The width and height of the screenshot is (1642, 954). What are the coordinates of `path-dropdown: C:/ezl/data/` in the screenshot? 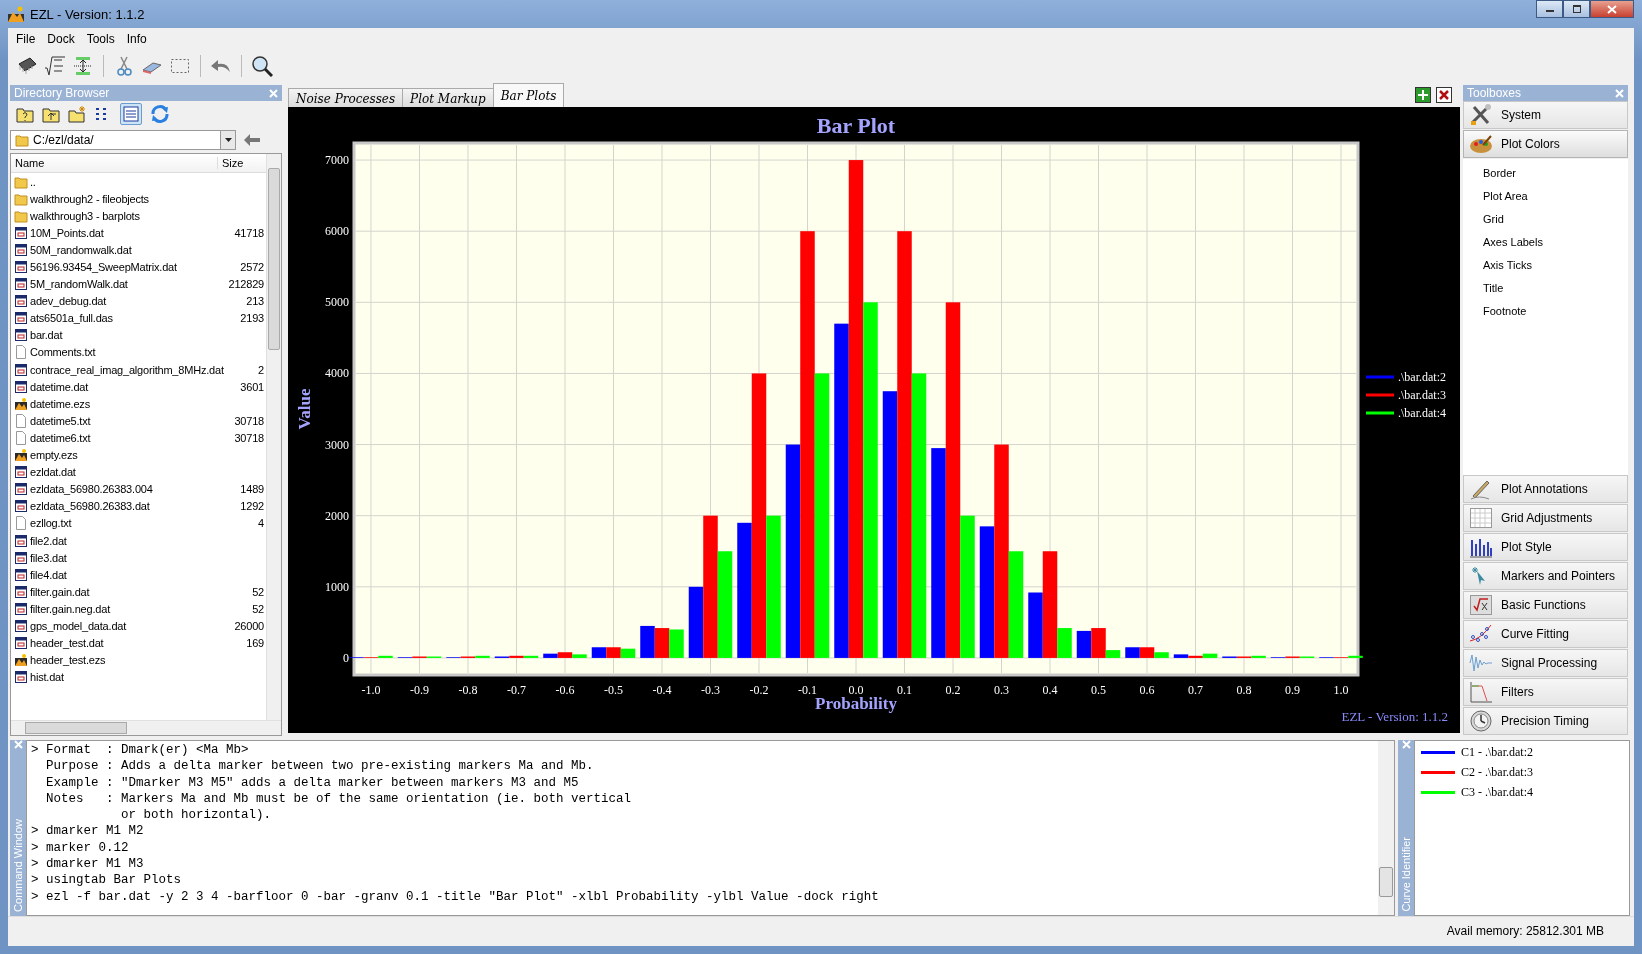 It's located at (123, 140).